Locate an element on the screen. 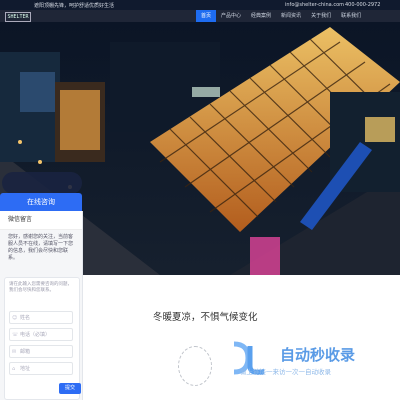  name-field: ☺ 姓名 is located at coordinates (41, 317).